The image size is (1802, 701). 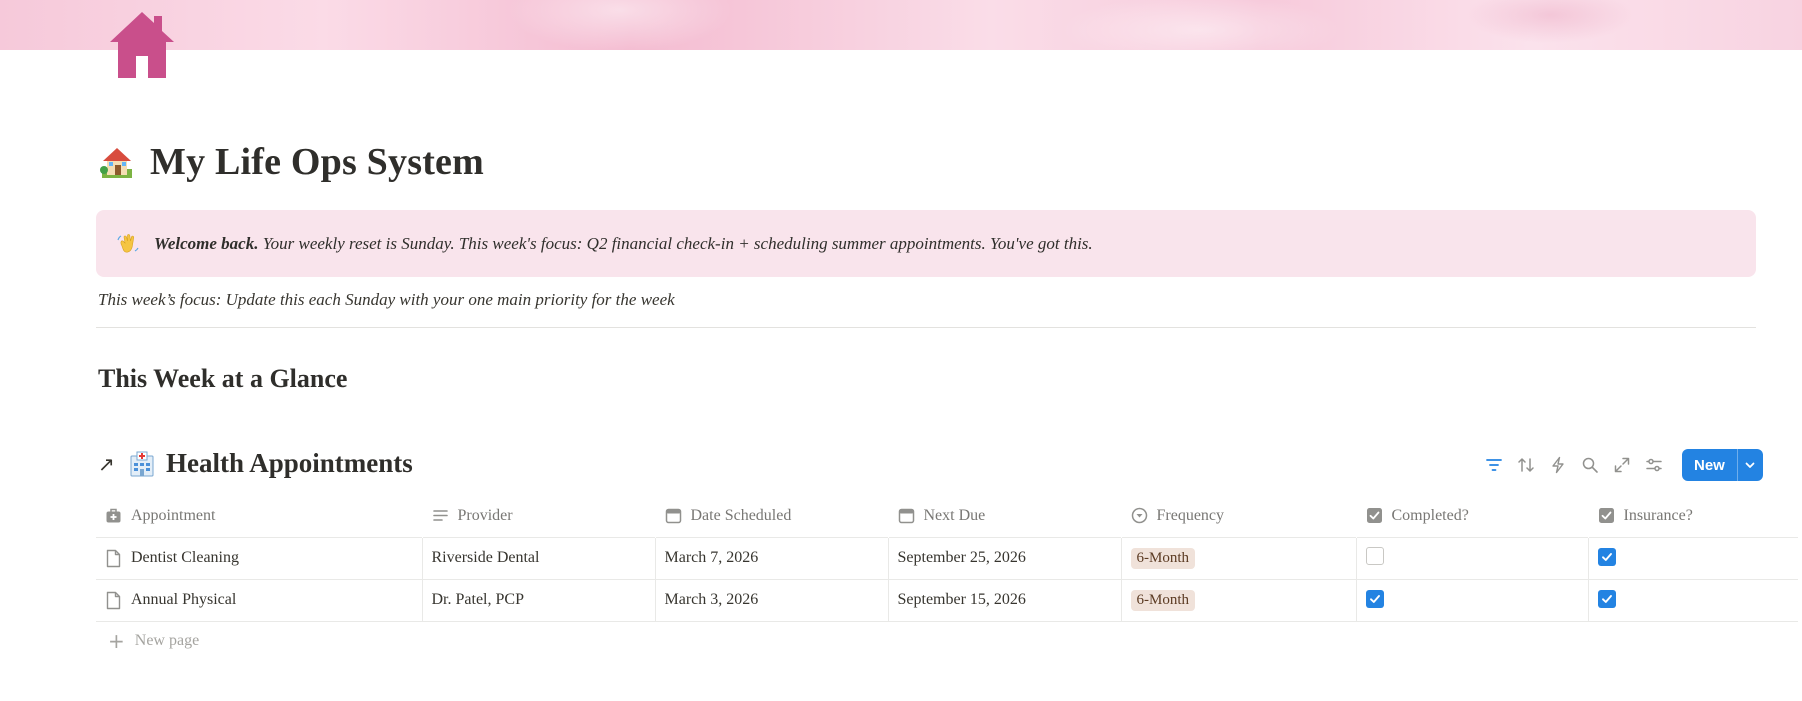 I want to click on column-label: Date Scheduled, so click(x=741, y=515).